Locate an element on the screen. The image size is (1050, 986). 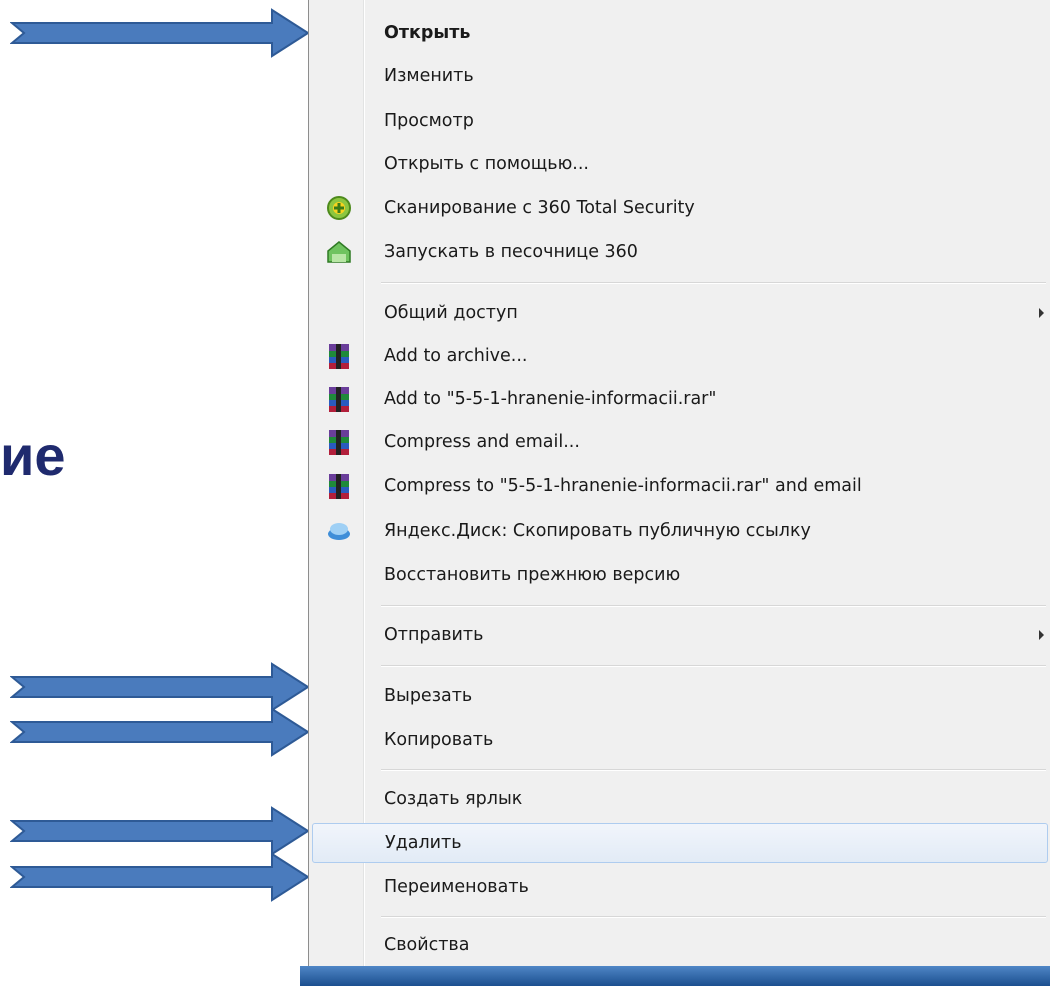
menu-item-share: Общий доступ is located at coordinates (681, 313).